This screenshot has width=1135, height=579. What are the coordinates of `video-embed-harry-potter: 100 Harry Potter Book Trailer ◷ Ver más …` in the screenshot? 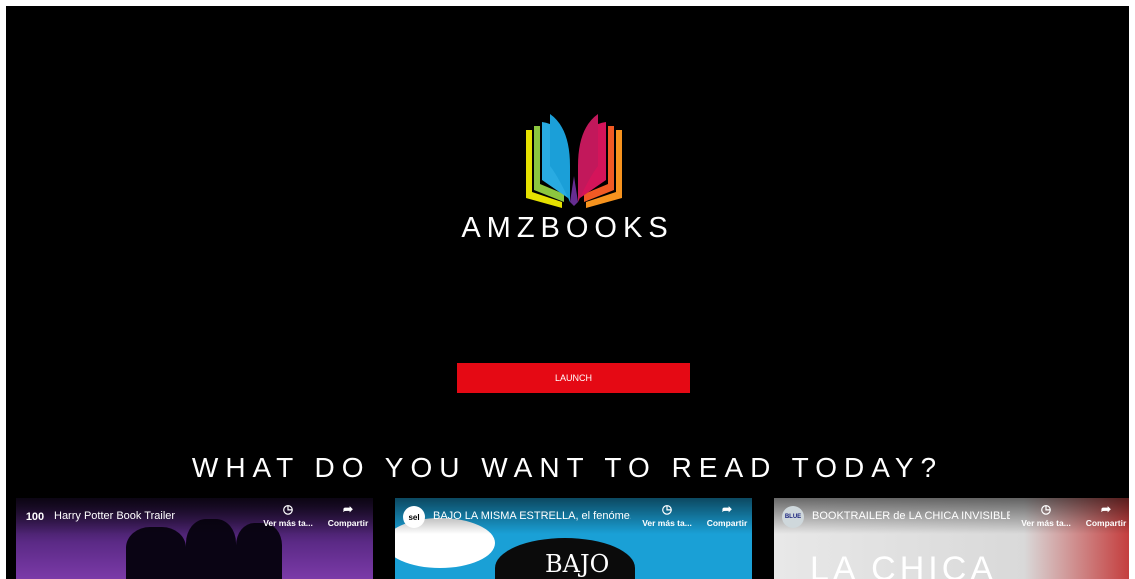 It's located at (194, 538).